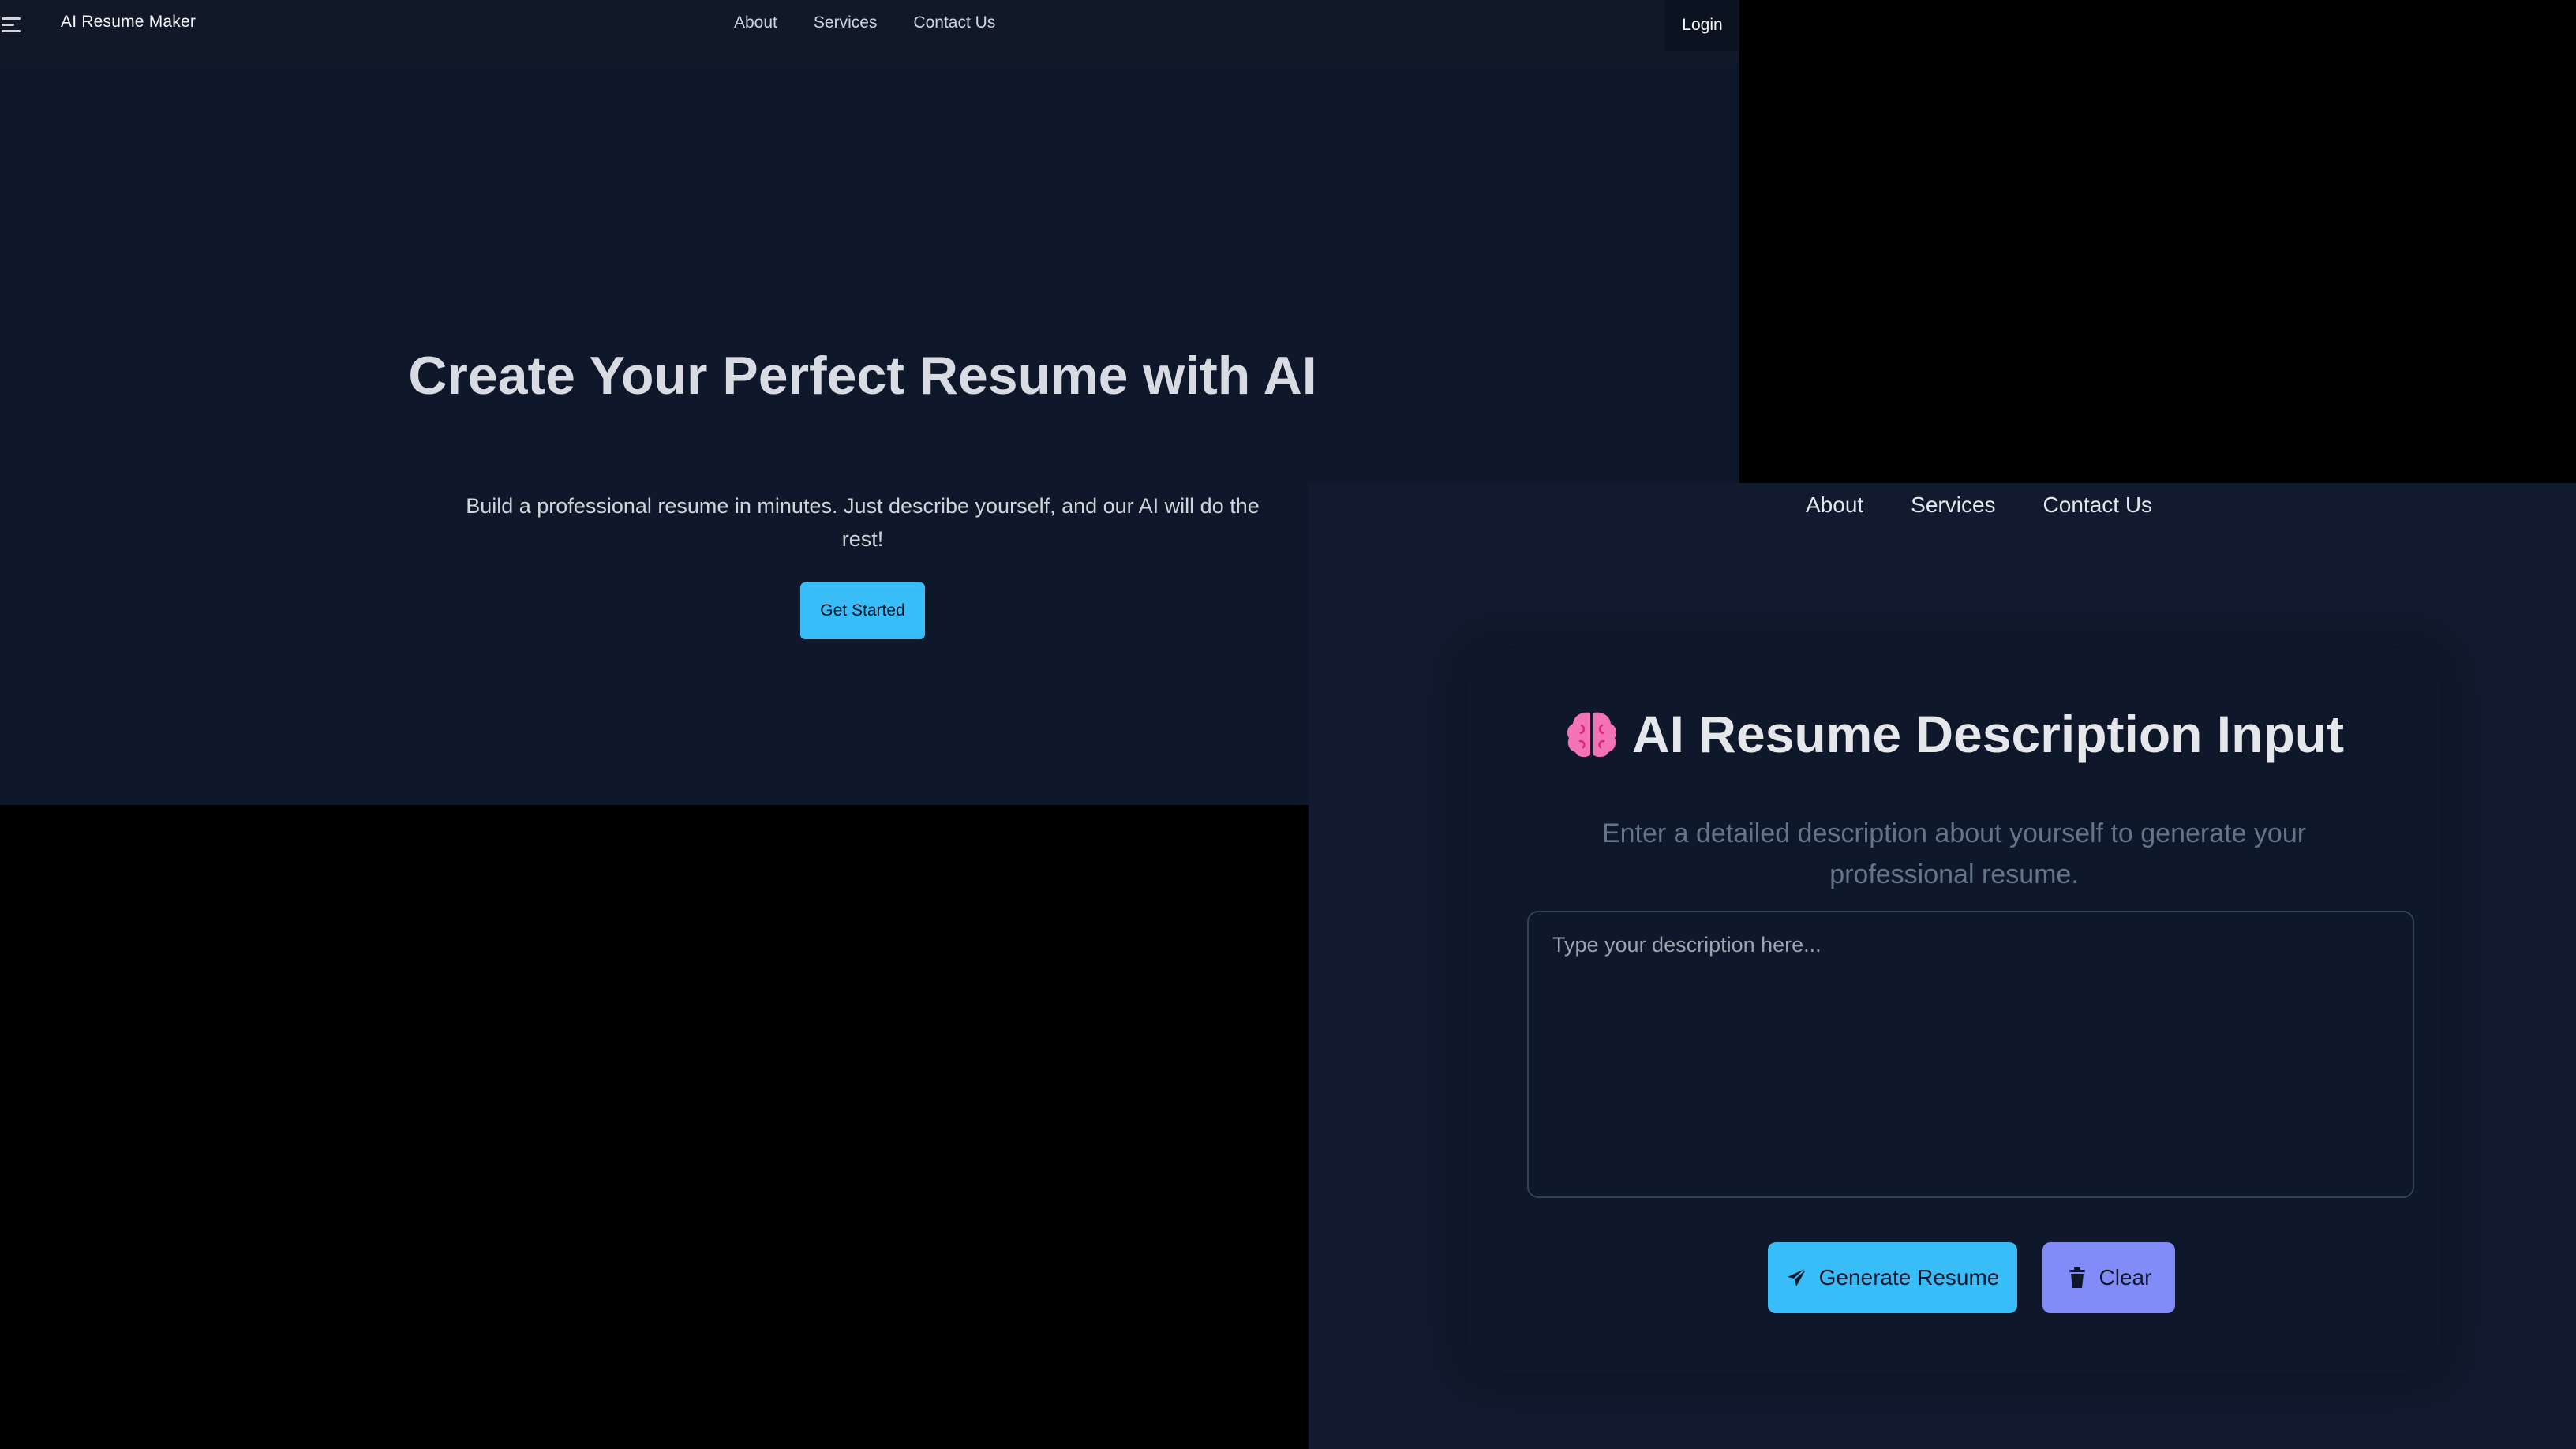  Describe the element at coordinates (11, 25) in the screenshot. I see `hamburger-menu-icon` at that location.